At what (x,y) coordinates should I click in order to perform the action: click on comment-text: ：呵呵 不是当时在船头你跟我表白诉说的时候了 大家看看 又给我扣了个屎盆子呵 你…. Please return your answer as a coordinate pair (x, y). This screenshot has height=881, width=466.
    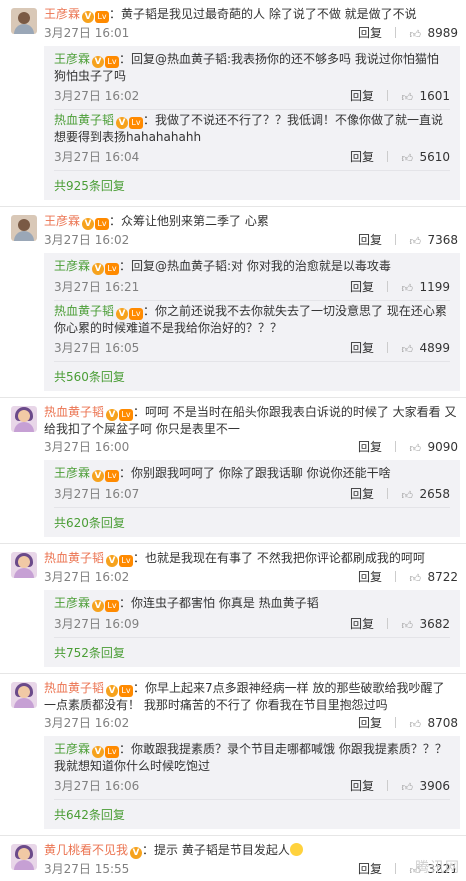
    Looking at the image, I should click on (250, 420).